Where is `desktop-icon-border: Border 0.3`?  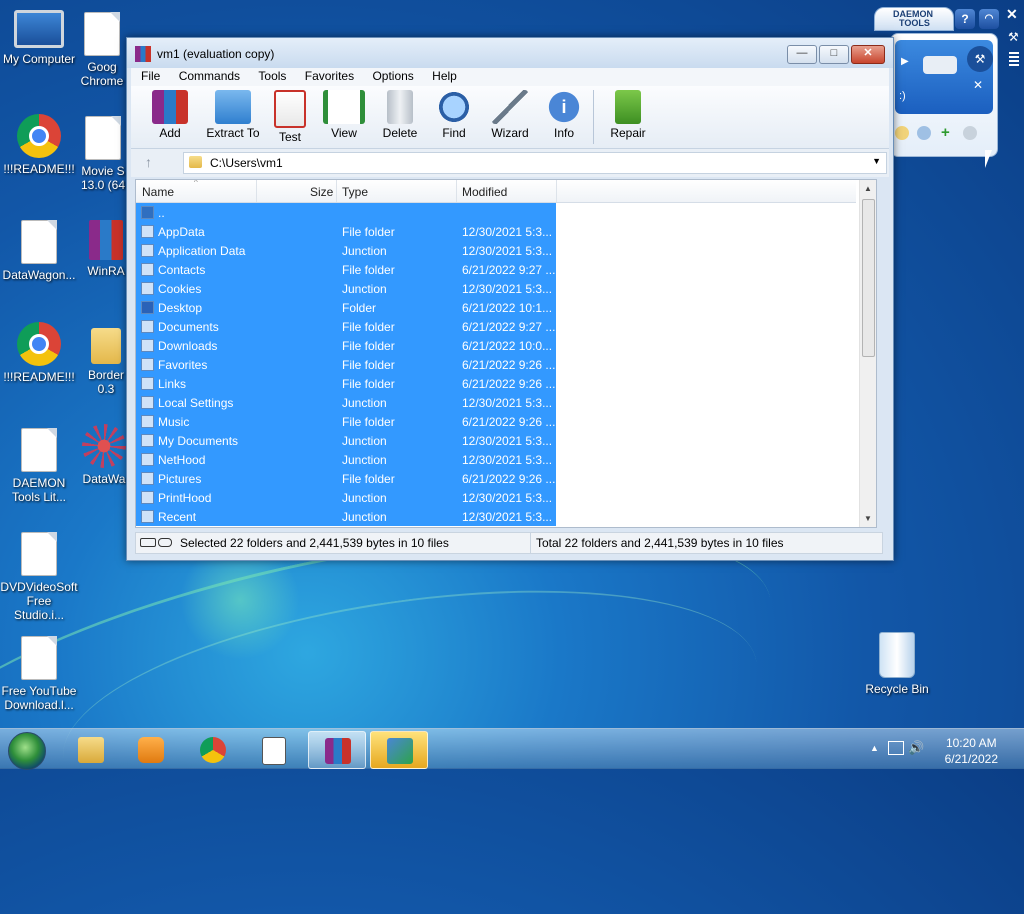 desktop-icon-border: Border 0.3 is located at coordinates (106, 358).